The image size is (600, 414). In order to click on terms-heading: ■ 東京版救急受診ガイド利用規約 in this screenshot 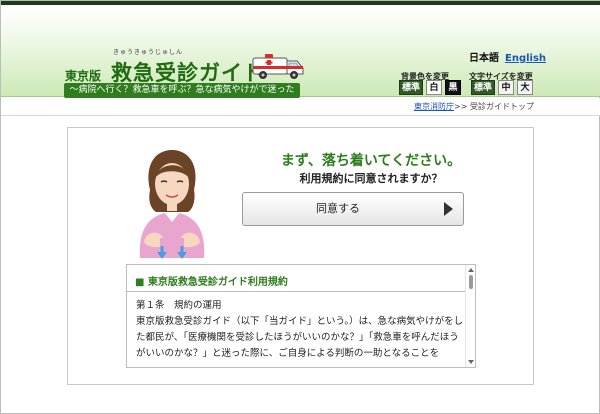, I will do `click(211, 282)`.